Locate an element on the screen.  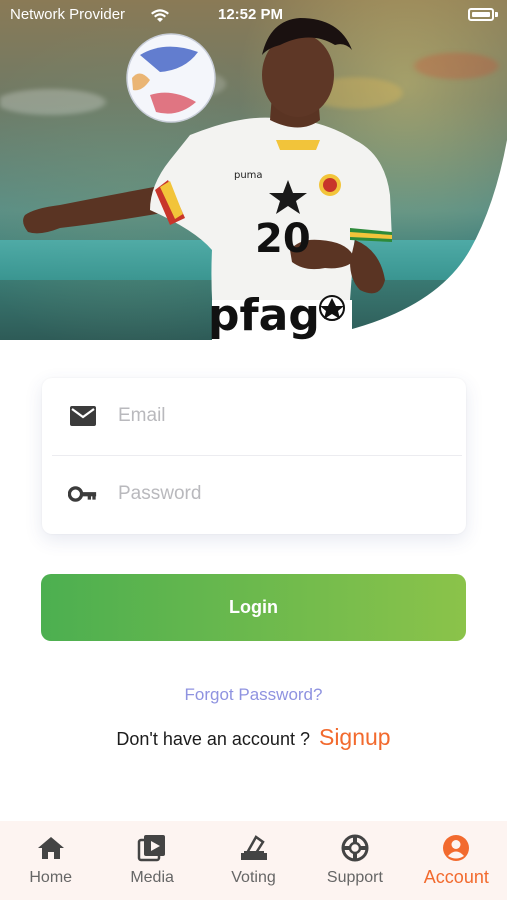
battery-icon is located at coordinates (481, 14).